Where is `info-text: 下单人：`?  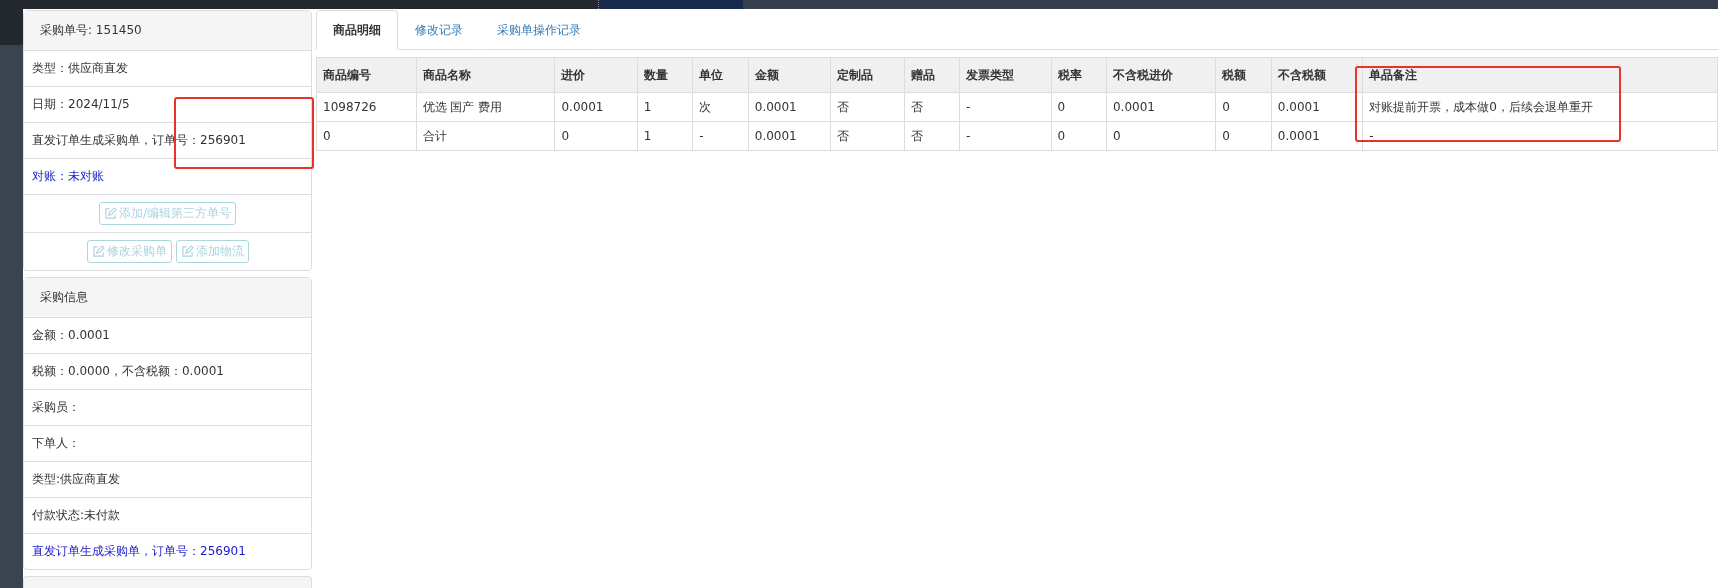 info-text: 下单人： is located at coordinates (56, 443).